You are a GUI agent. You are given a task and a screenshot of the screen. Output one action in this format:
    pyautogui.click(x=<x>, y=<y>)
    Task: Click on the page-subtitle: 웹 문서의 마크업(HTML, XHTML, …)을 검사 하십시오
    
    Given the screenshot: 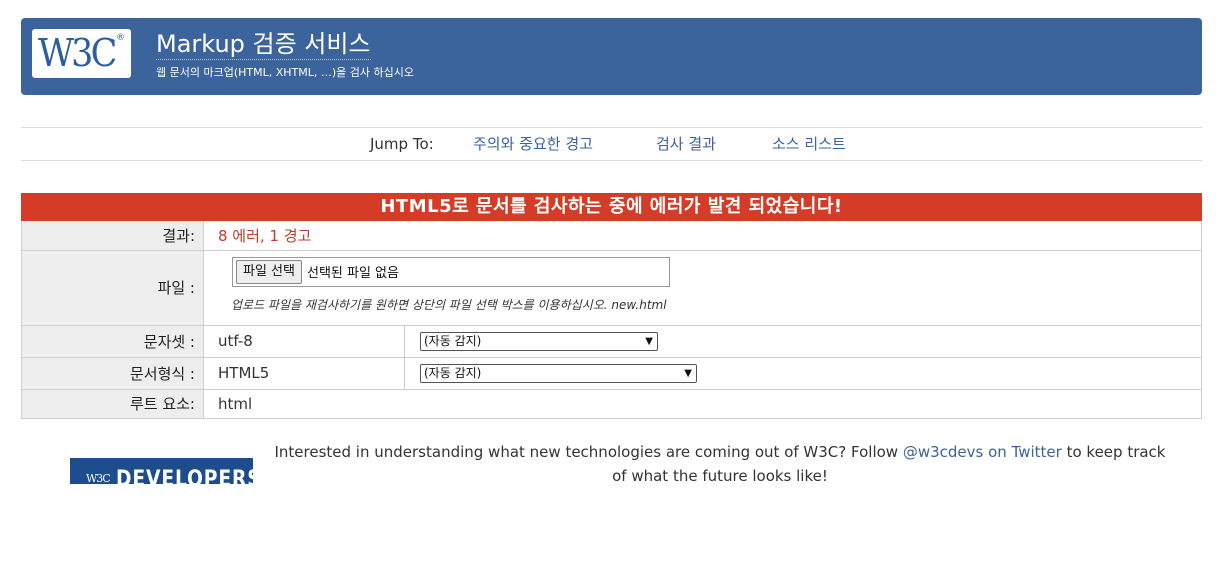 What is the action you would take?
    pyautogui.click(x=285, y=72)
    